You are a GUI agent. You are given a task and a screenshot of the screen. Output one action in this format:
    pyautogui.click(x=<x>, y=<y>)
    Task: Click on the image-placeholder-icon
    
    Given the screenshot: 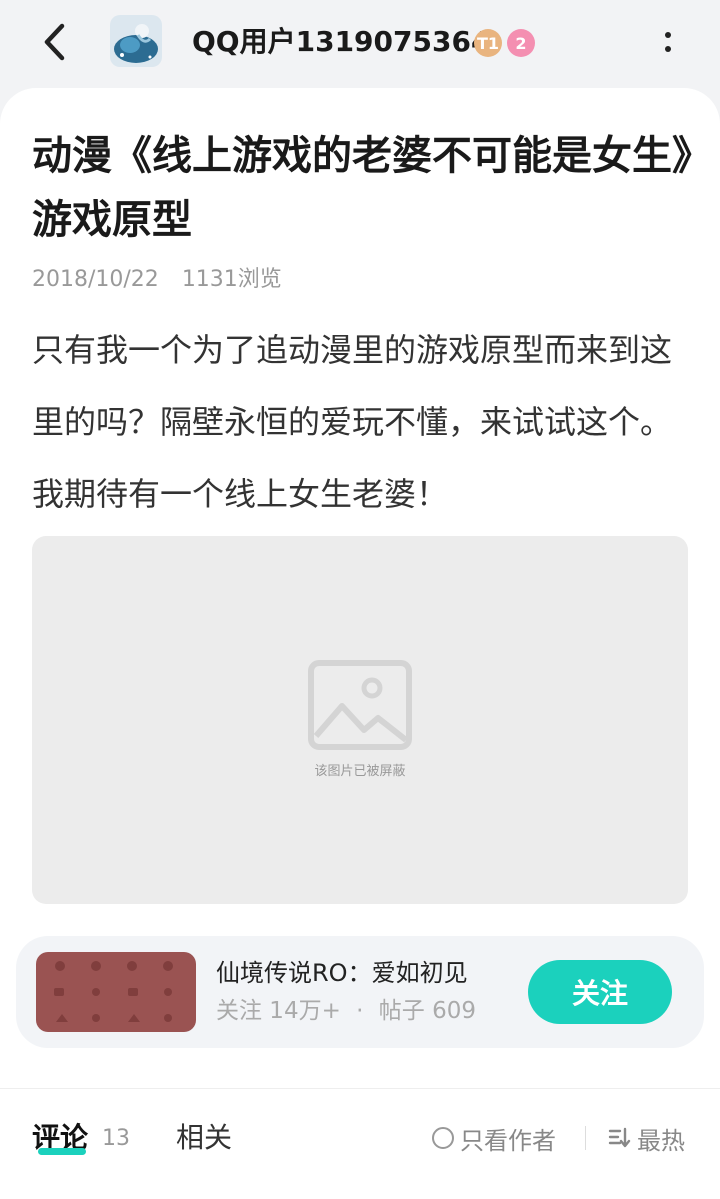 What is the action you would take?
    pyautogui.click(x=360, y=705)
    